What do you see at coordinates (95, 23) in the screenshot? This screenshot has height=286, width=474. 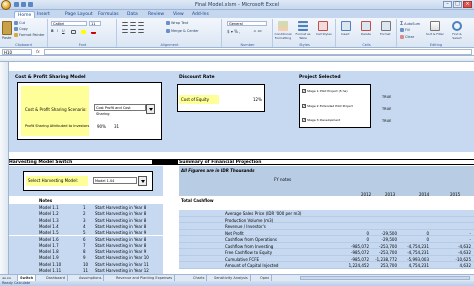 I see `font-size-select: 11` at bounding box center [95, 23].